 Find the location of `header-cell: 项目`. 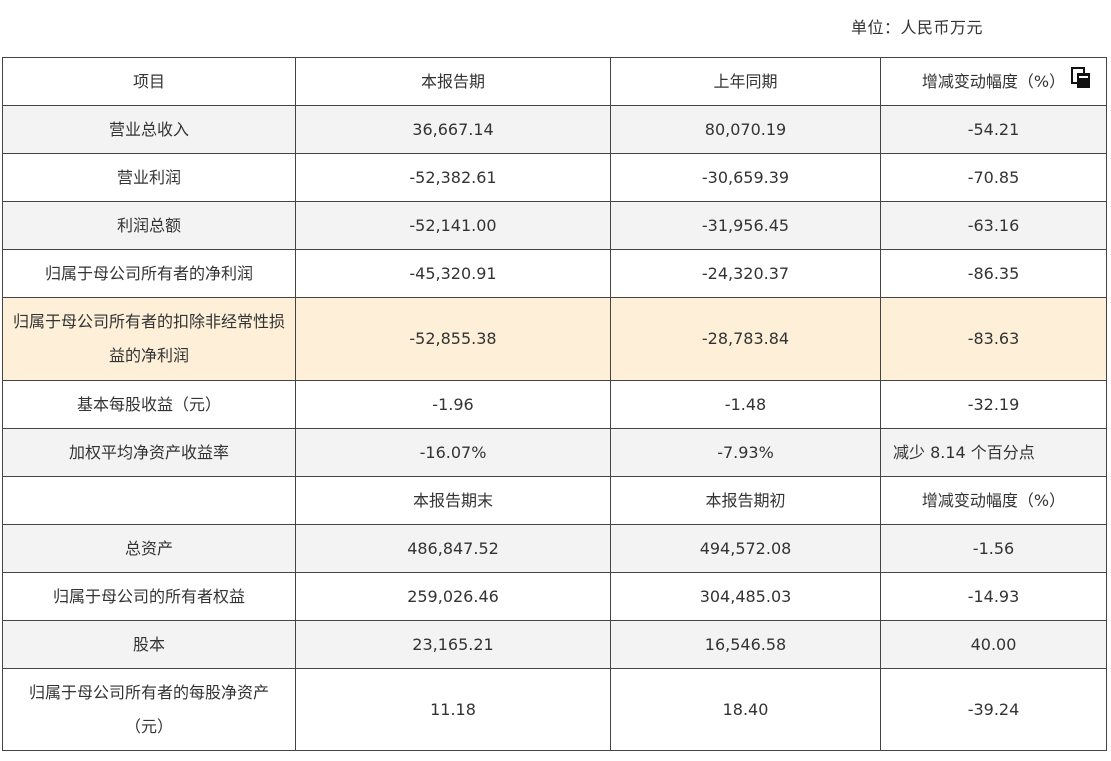

header-cell: 项目 is located at coordinates (149, 81).